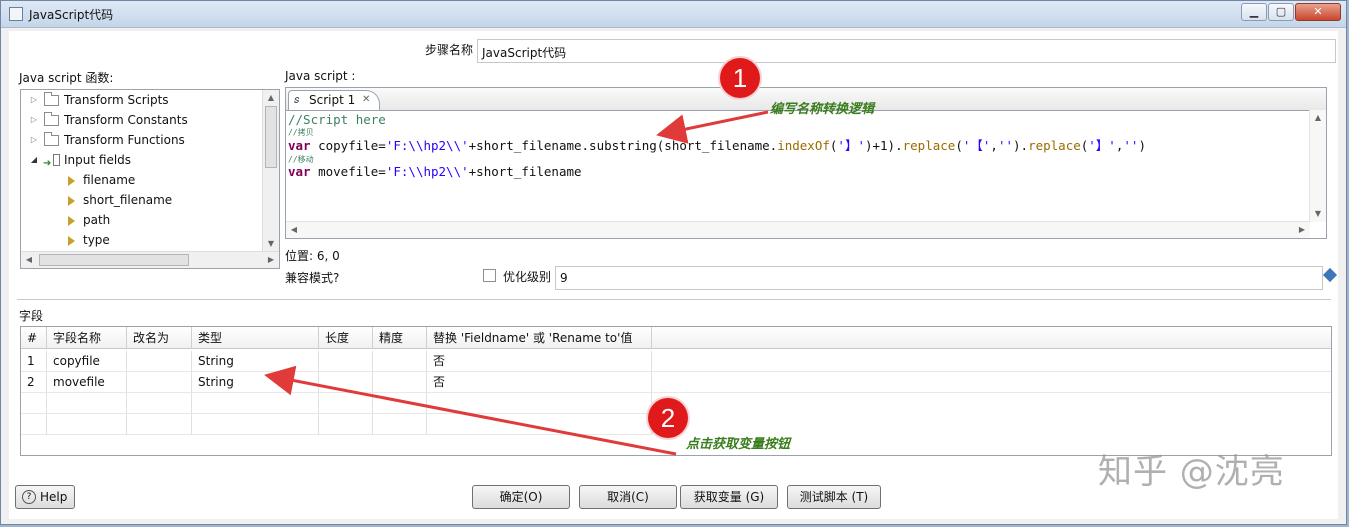 The width and height of the screenshot is (1349, 527). What do you see at coordinates (346, 338) in the screenshot?
I see `column-header-length: 长度` at bounding box center [346, 338].